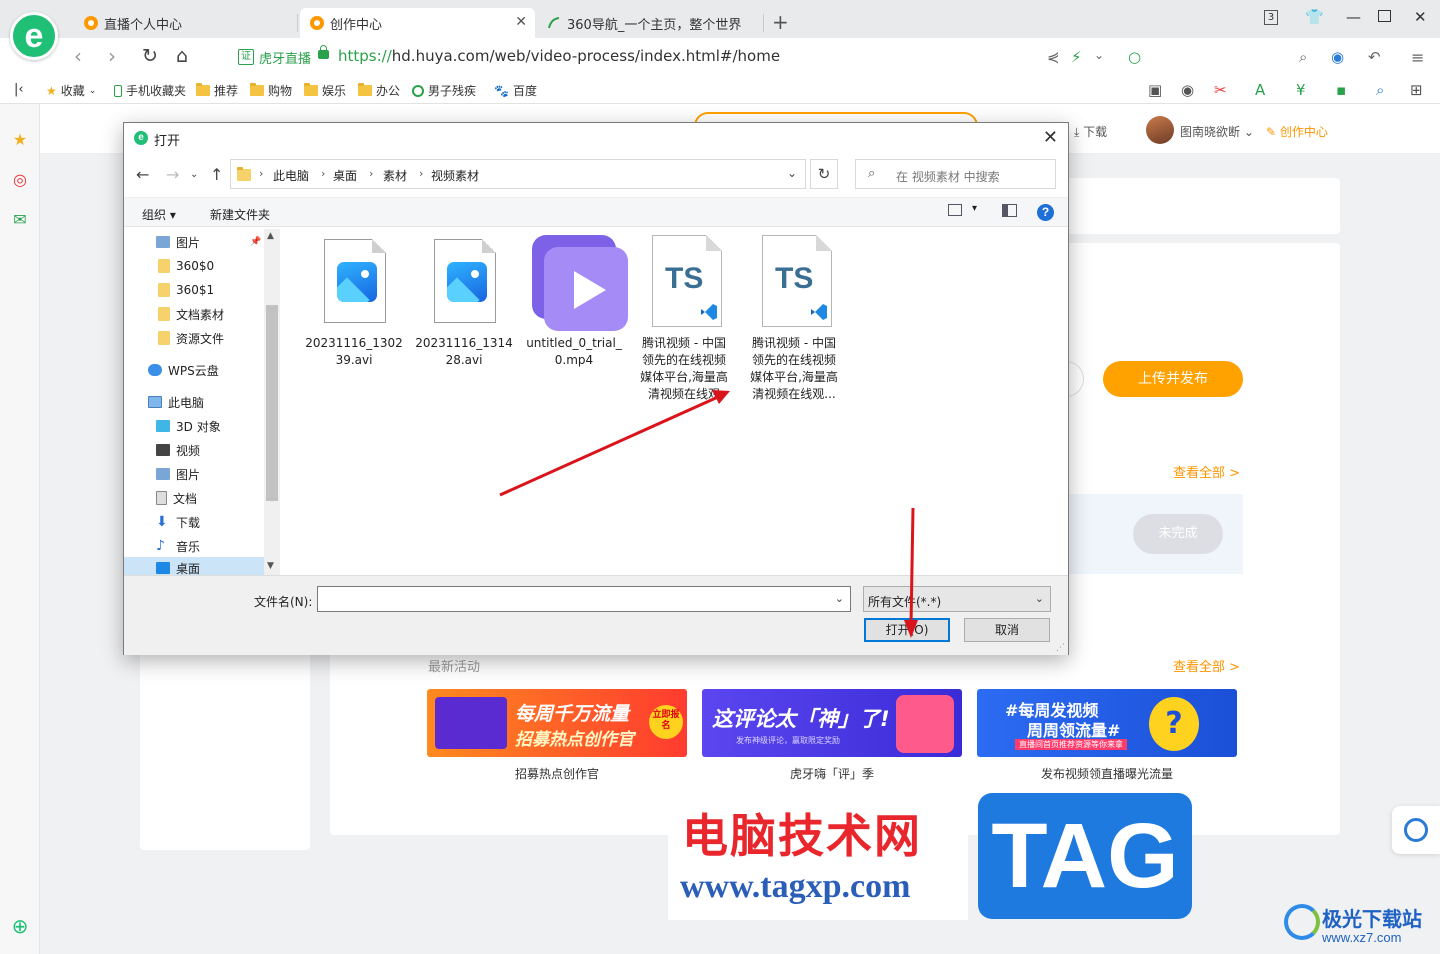 The width and height of the screenshot is (1440, 954). I want to click on tree-item-pictures-pinned: 图片 📌, so click(208, 242).